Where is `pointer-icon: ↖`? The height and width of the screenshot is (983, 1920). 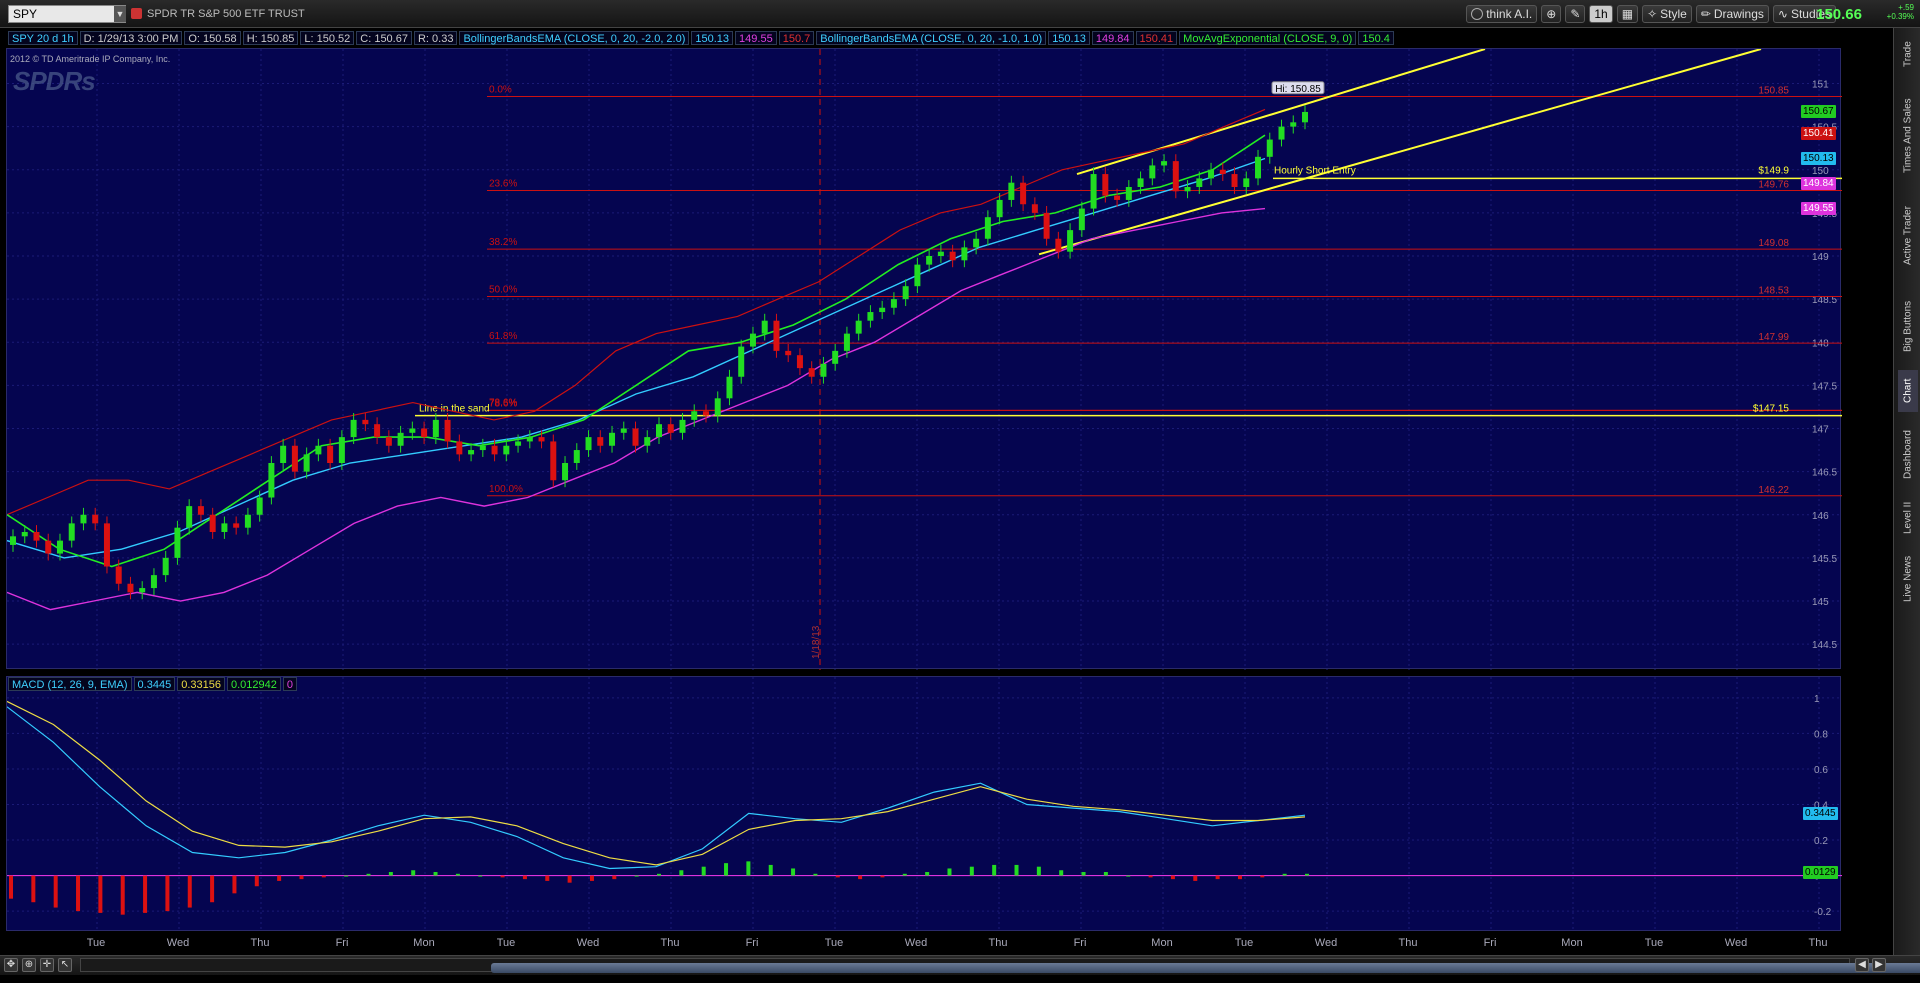
pointer-icon: ↖ is located at coordinates (65, 965).